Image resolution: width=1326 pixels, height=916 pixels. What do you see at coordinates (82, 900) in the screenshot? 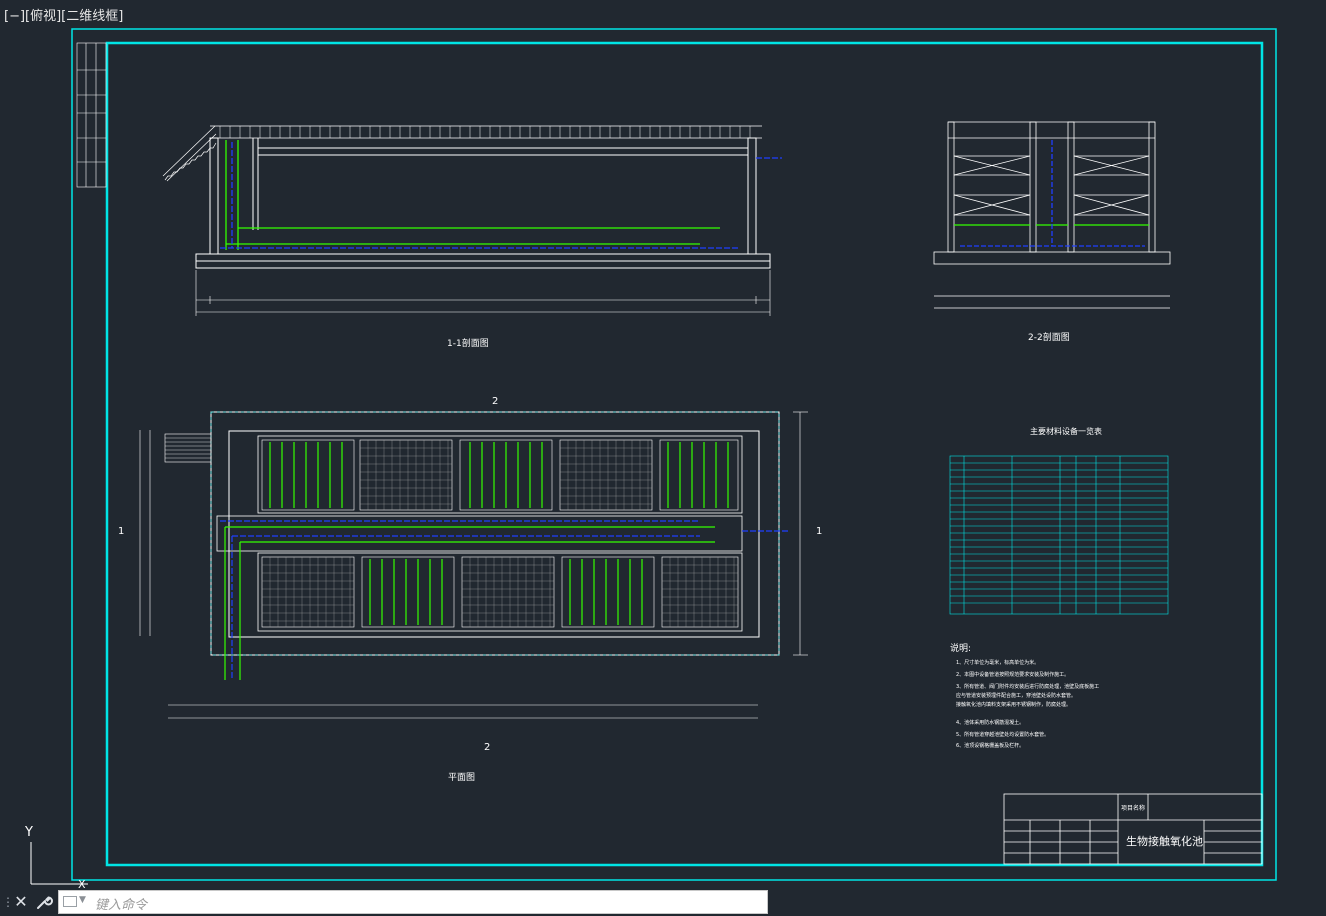
I see `chevron-down-icon: ▼` at bounding box center [82, 900].